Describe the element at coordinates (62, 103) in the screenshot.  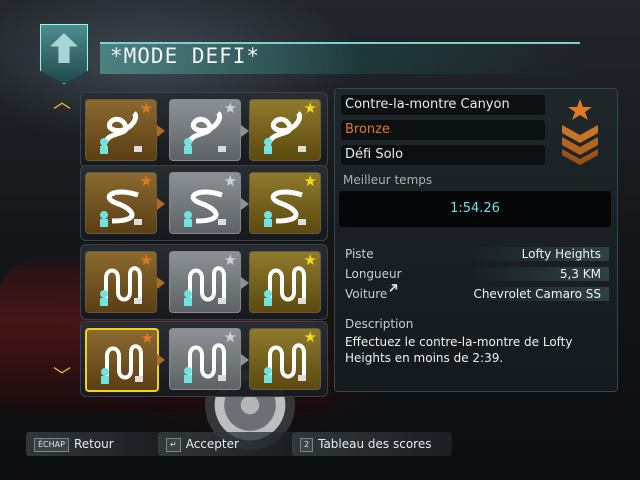
I see `scroll-up-chevron-icon: ︿` at that location.